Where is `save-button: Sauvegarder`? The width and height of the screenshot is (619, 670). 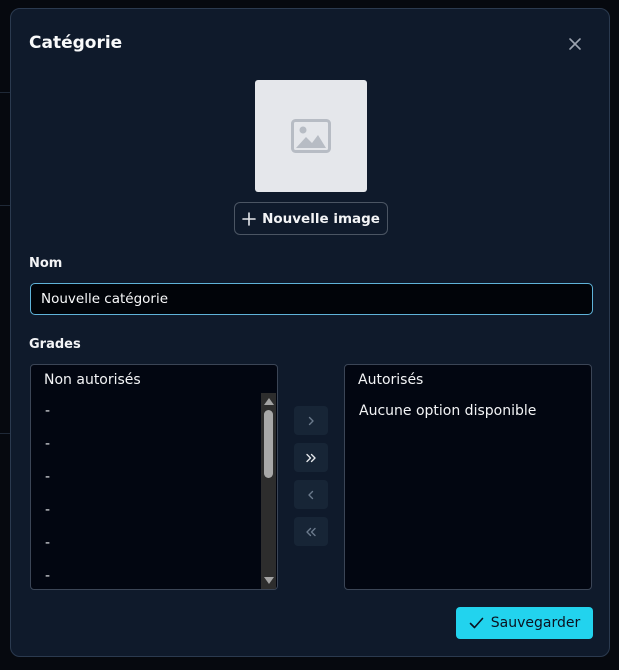
save-button: Sauvegarder is located at coordinates (524, 623).